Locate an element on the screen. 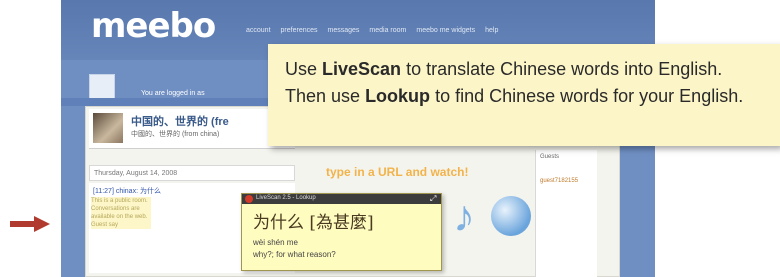 This screenshot has height=277, width=780. callout-term-livescan: LiveScan is located at coordinates (362, 69).